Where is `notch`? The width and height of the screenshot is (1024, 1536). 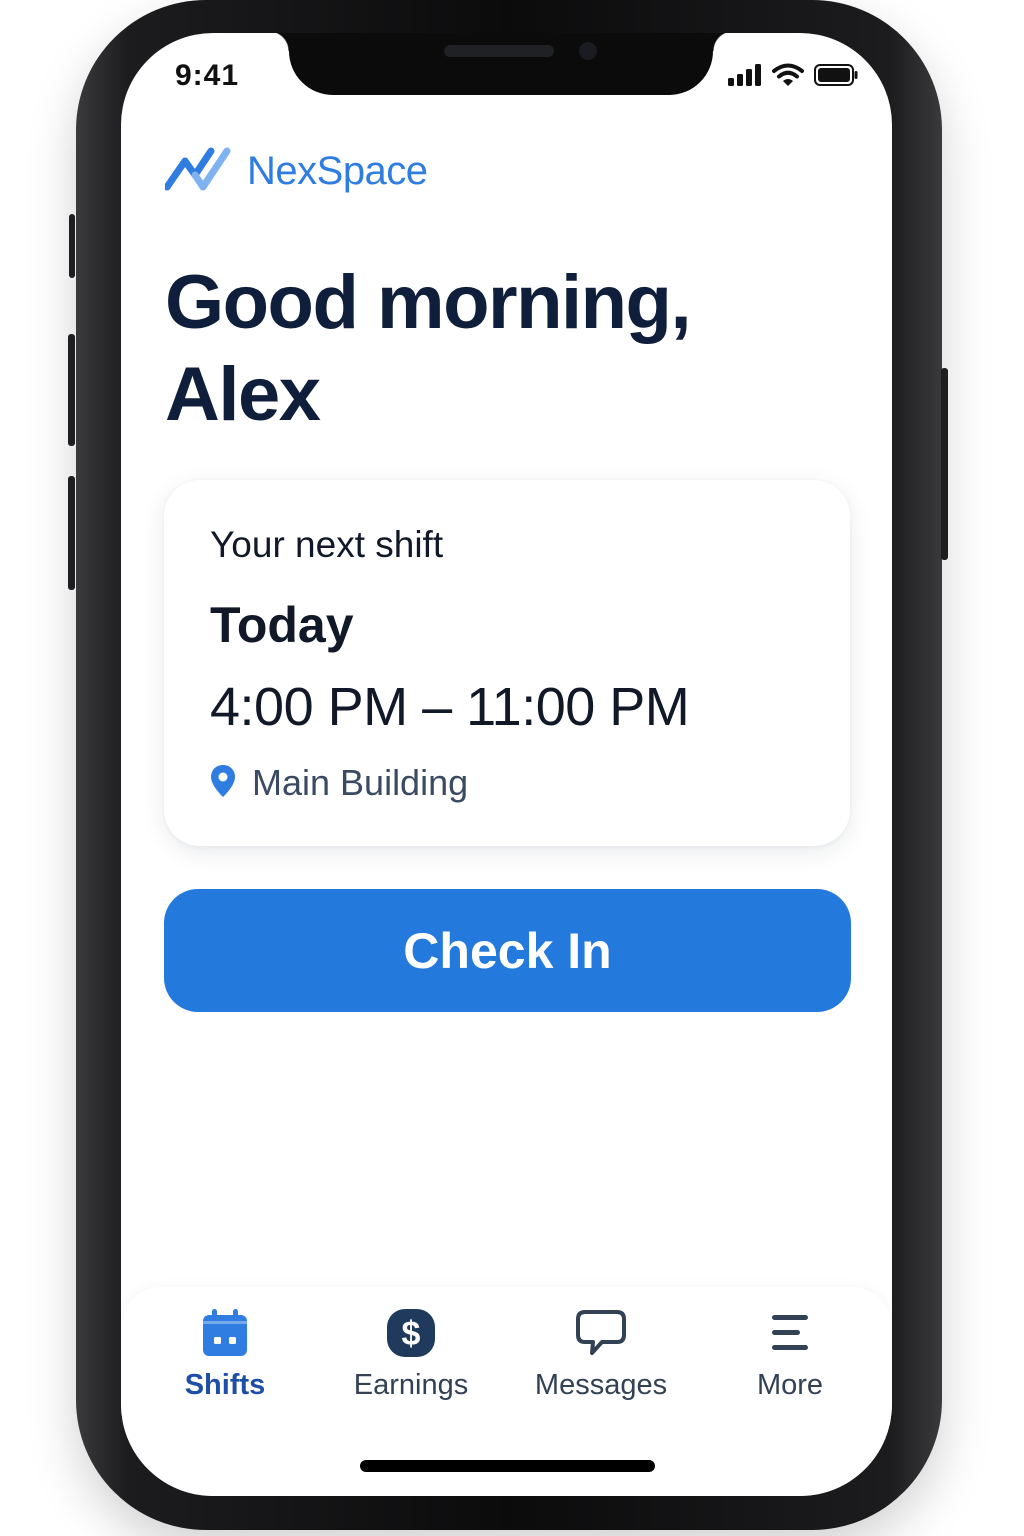 notch is located at coordinates (501, 64).